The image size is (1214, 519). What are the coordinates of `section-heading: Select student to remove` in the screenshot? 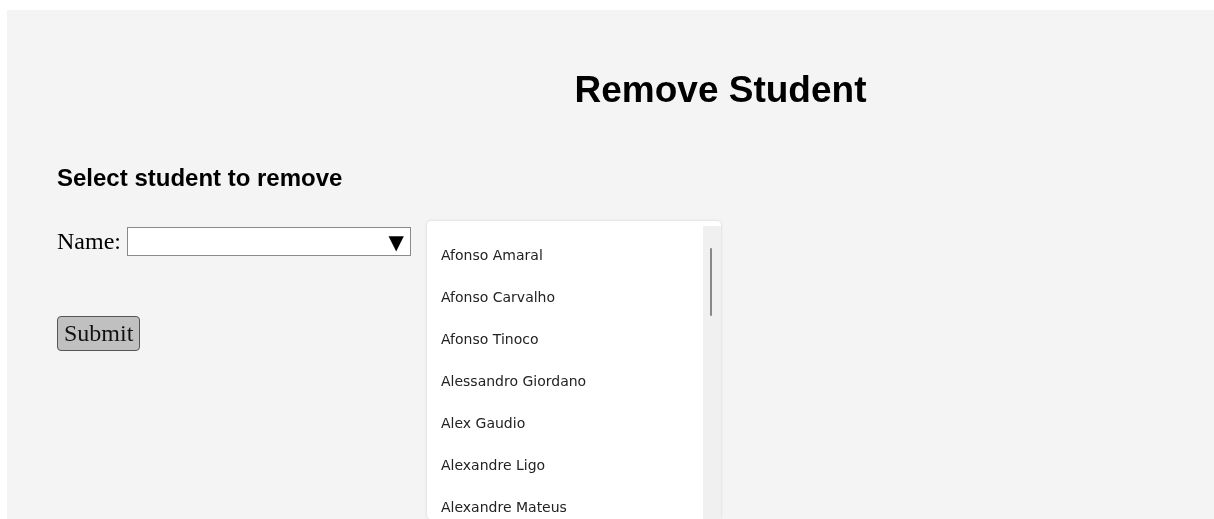 It's located at (200, 177).